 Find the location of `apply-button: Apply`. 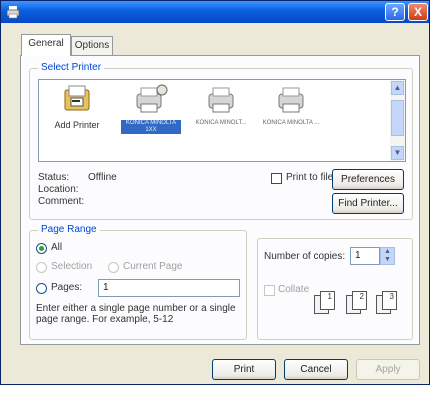

apply-button: Apply is located at coordinates (388, 369).